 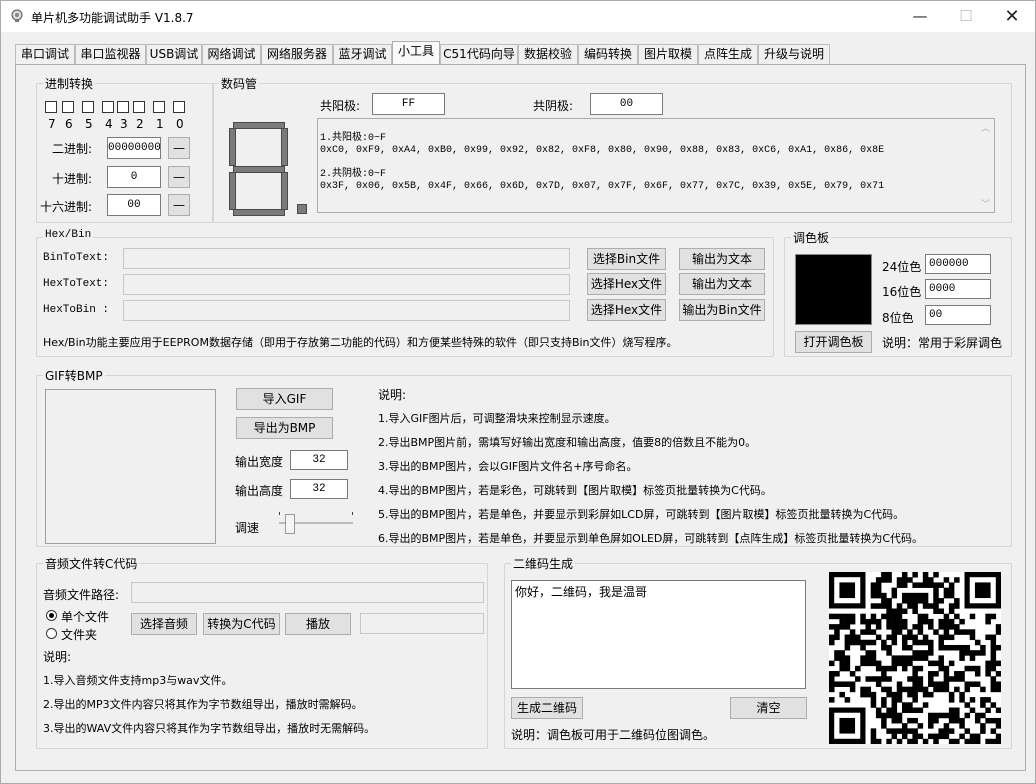 I want to click on tab-image-modulo: 图片取模, so click(x=668, y=54).